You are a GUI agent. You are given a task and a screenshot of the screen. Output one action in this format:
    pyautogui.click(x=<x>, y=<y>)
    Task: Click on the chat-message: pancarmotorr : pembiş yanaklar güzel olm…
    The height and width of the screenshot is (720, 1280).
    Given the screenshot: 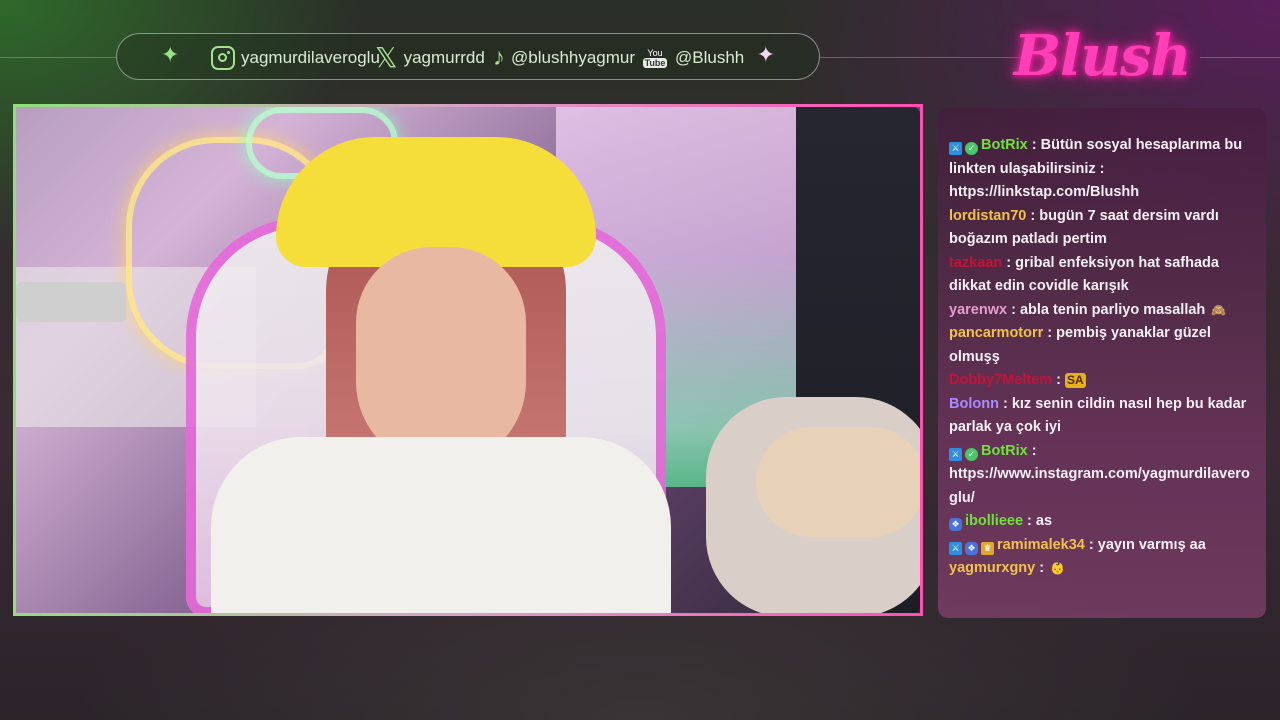 What is the action you would take?
    pyautogui.click(x=1101, y=345)
    